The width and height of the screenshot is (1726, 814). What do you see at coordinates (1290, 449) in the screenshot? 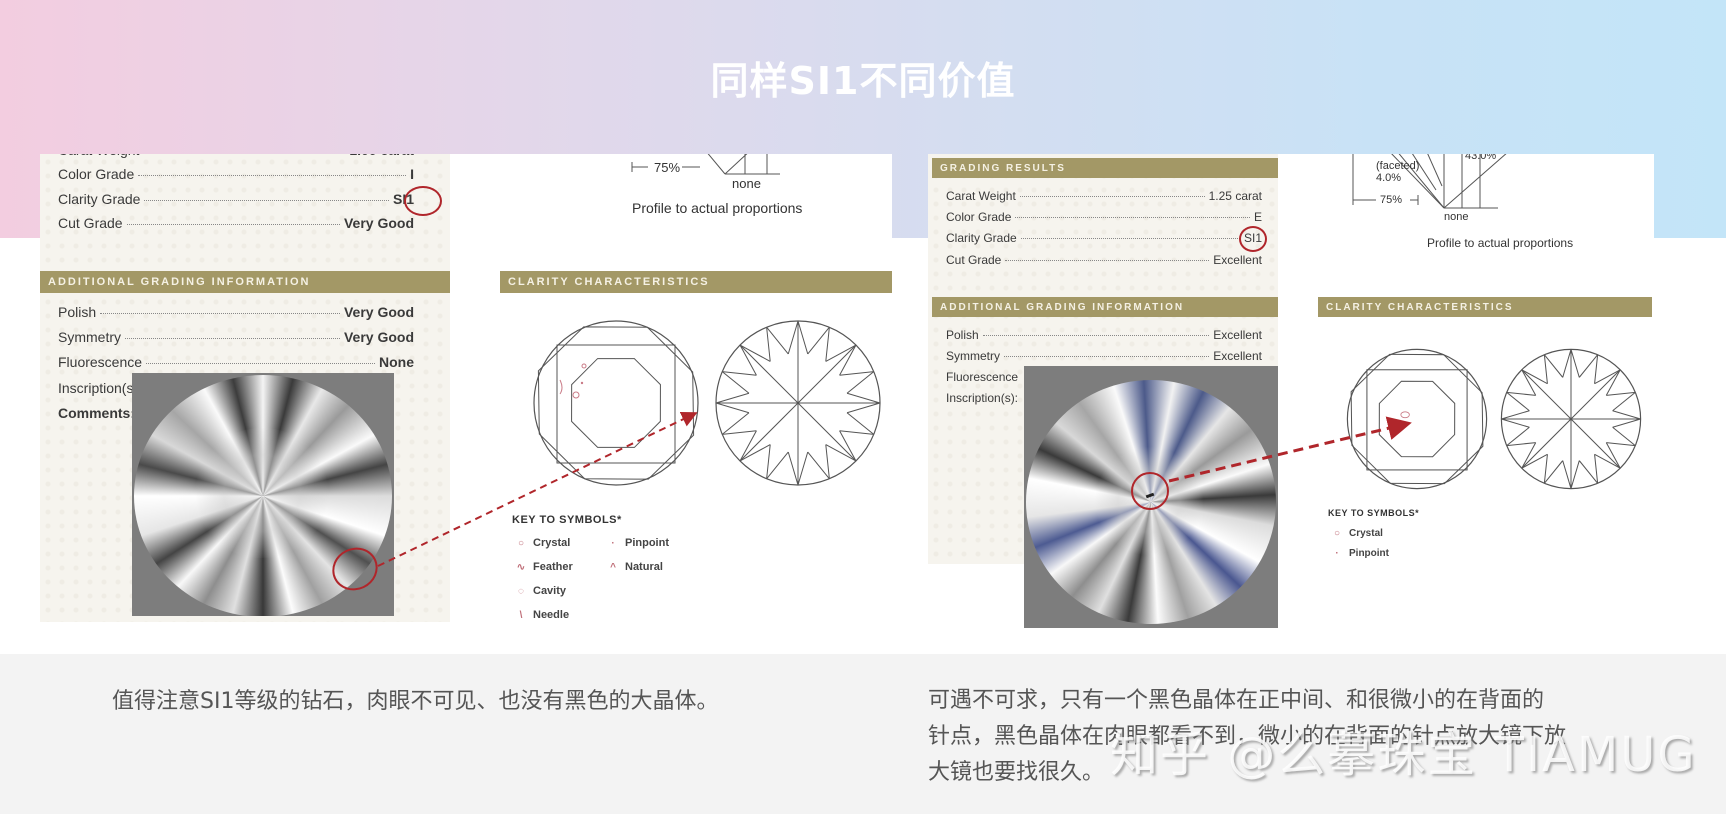
I see `right-dashed-arrow` at bounding box center [1290, 449].